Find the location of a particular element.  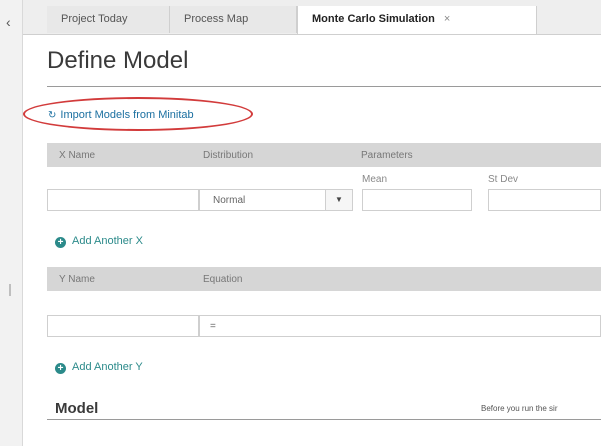

tab-project-today: Project Today is located at coordinates (108, 19).